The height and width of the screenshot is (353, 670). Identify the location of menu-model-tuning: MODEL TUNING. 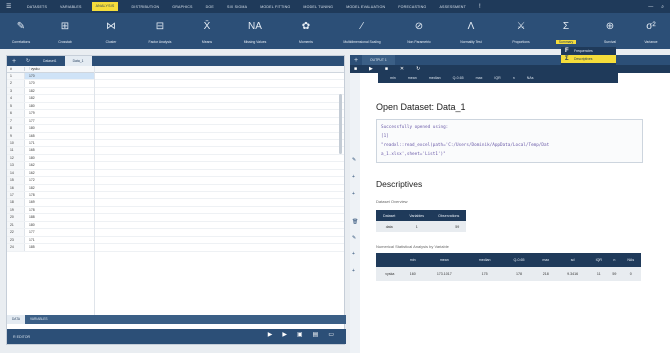
(318, 7).